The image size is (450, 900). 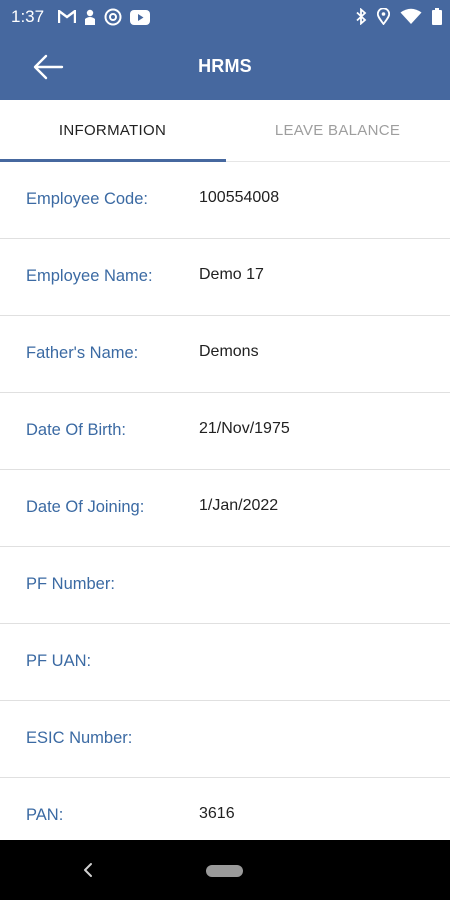 What do you see at coordinates (89, 276) in the screenshot?
I see `info-label: Employee Name:` at bounding box center [89, 276].